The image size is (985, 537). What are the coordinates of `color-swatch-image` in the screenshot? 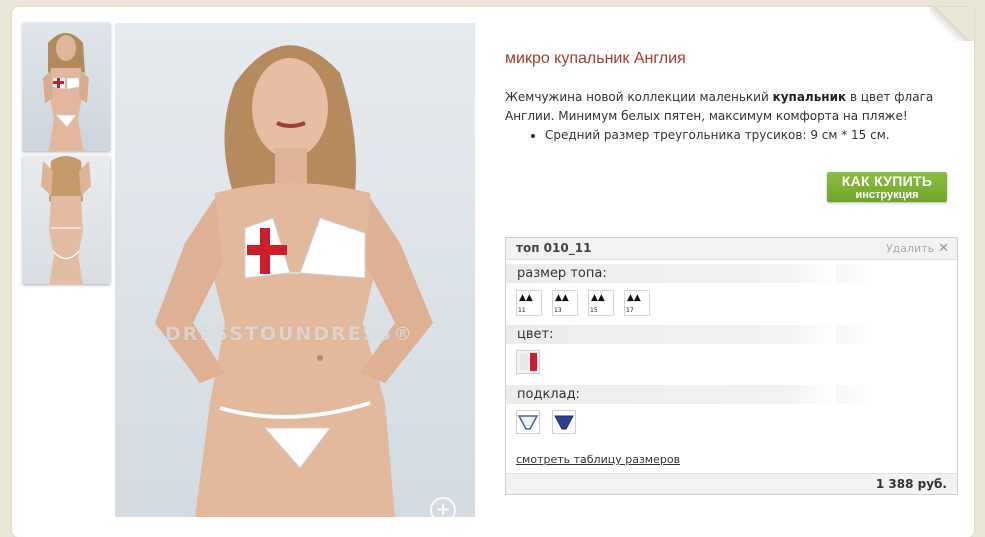 It's located at (528, 362).